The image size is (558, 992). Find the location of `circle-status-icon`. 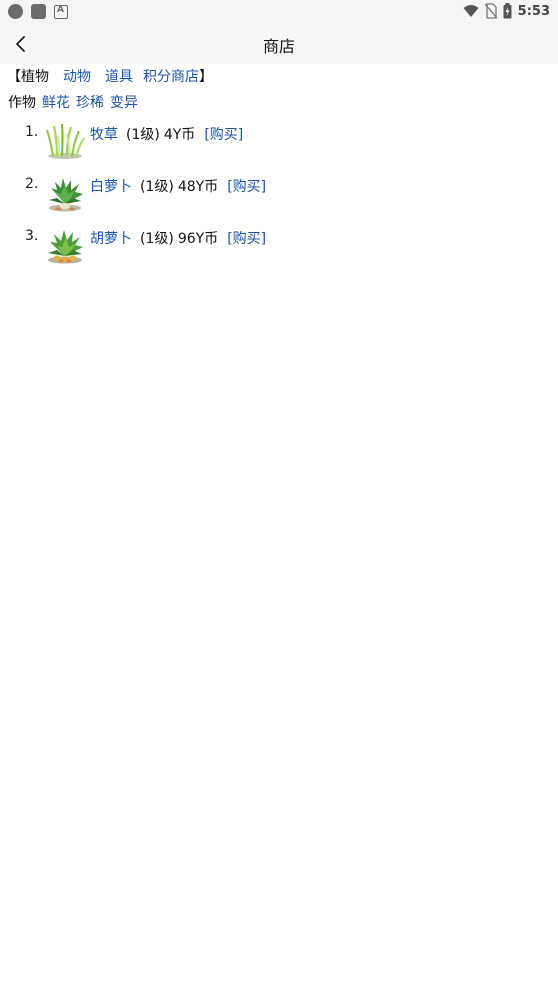

circle-status-icon is located at coordinates (15, 11).